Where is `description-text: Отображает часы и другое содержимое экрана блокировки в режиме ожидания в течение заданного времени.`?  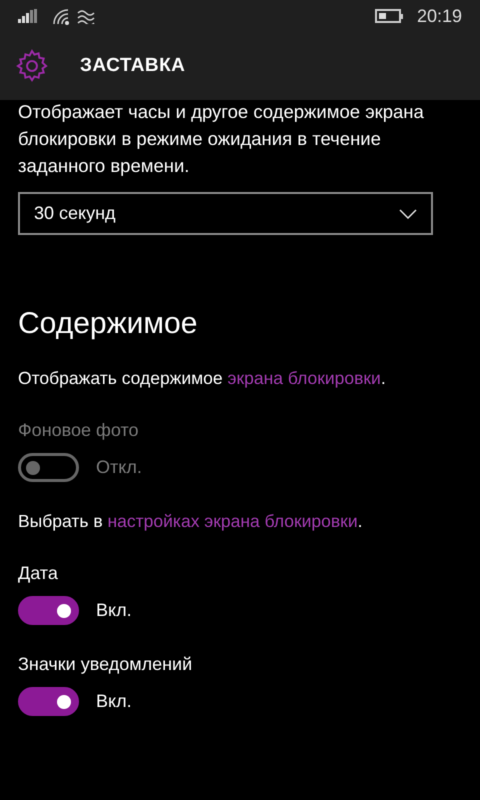
description-text: Отображает часы и другое содержимое экрана блокировки в режиме ожидания в течение заданного времени. is located at coordinates (221, 139).